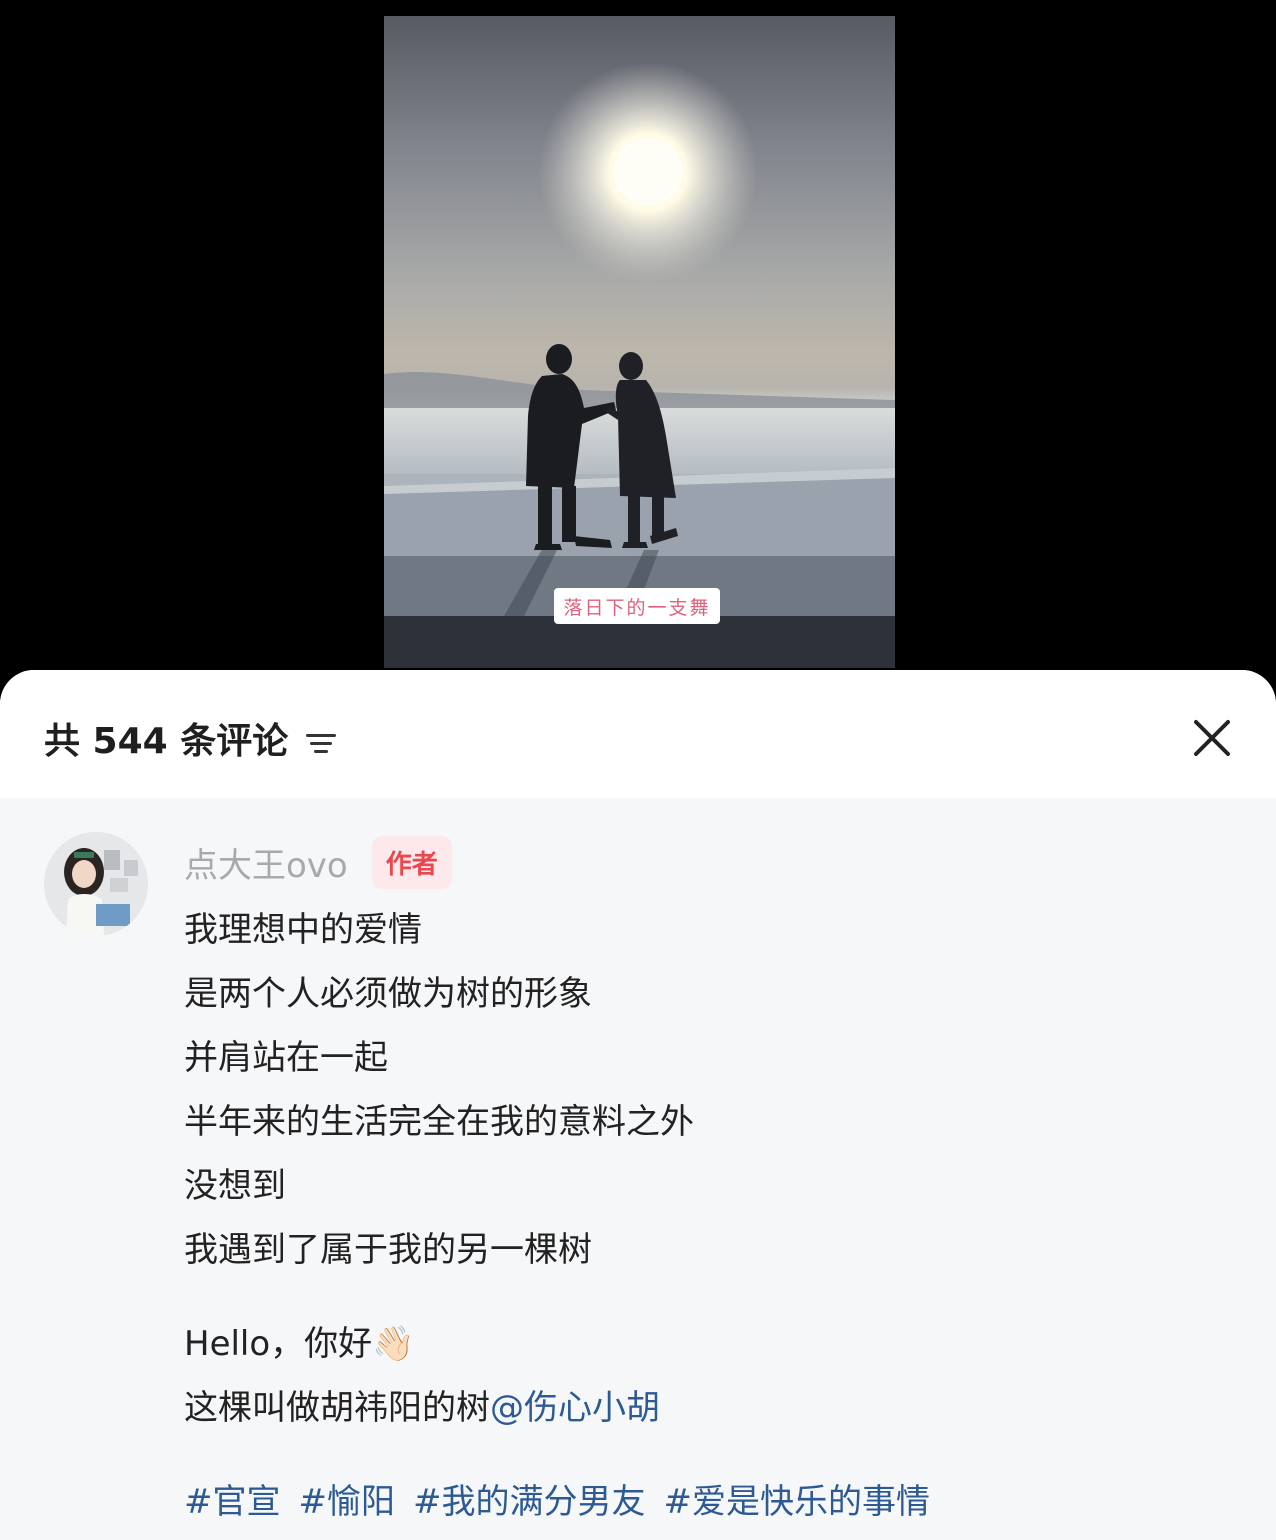 The height and width of the screenshot is (1540, 1276). Describe the element at coordinates (266, 862) in the screenshot. I see `author-name: 点大王ovo` at that location.